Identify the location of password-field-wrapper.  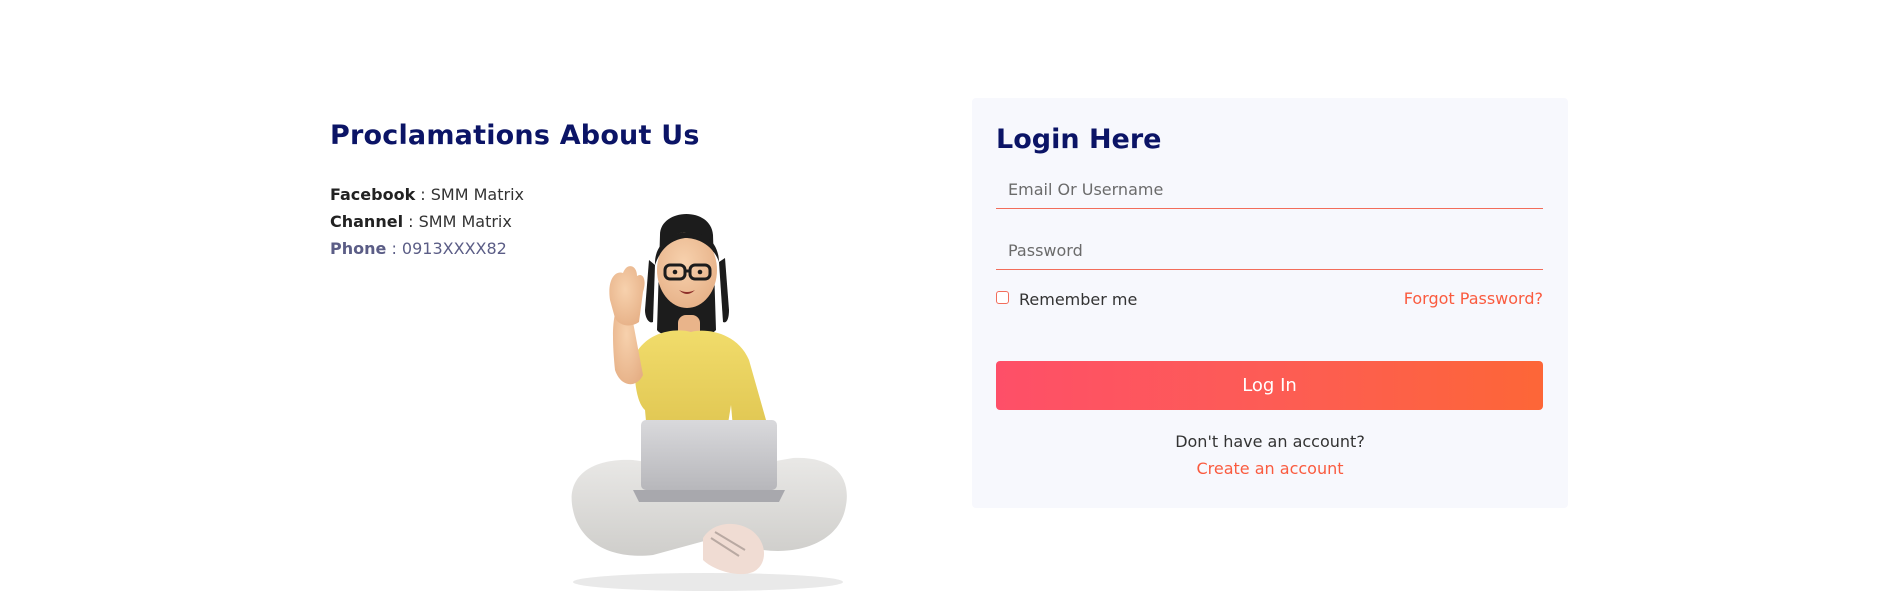
(1269, 250).